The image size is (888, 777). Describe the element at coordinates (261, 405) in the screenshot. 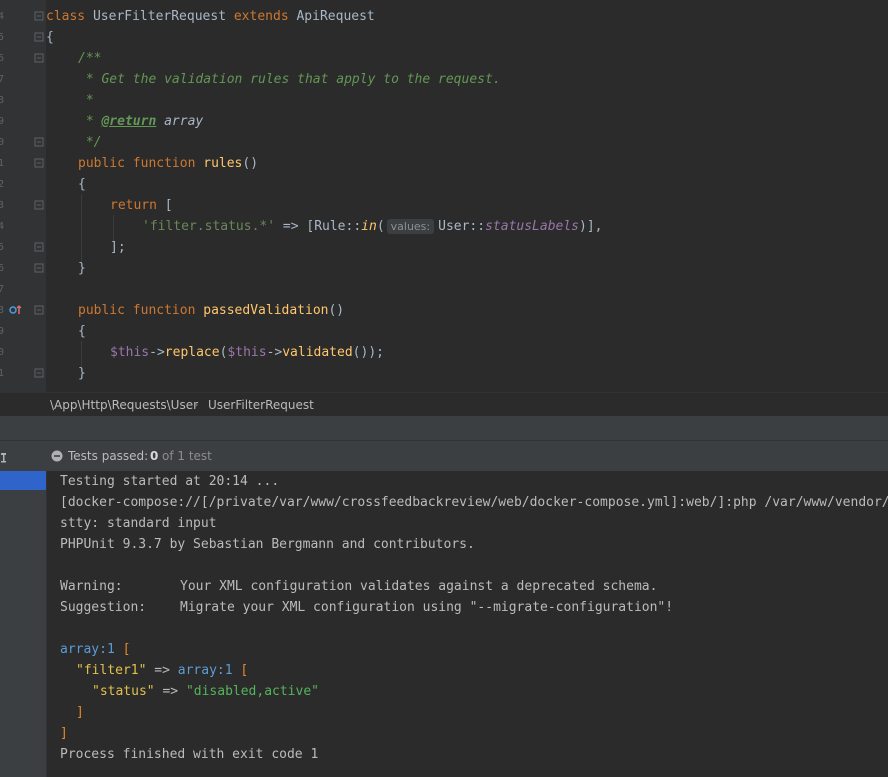

I see `breadcrumb-class: UserFilterRequest` at that location.